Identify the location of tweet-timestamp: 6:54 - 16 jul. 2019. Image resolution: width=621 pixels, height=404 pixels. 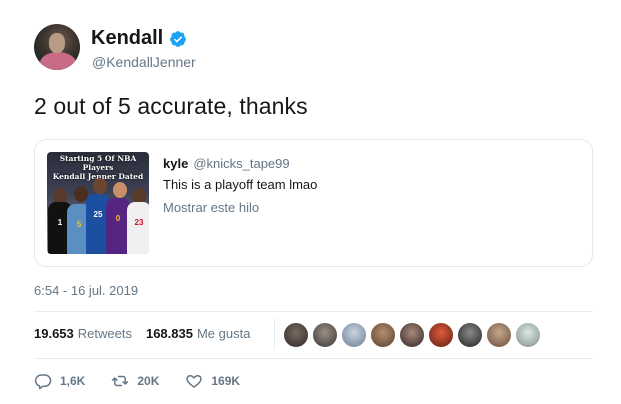
(86, 290).